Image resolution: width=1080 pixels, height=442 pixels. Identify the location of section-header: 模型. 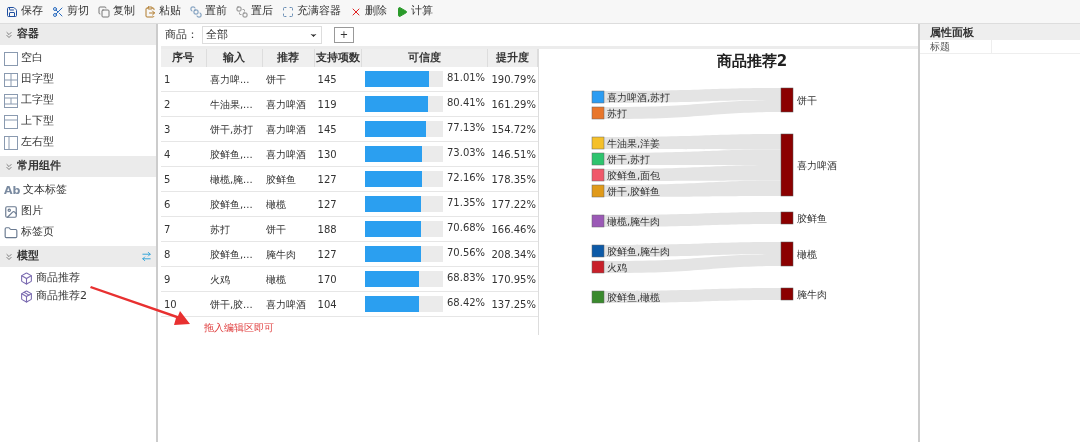
(78, 256).